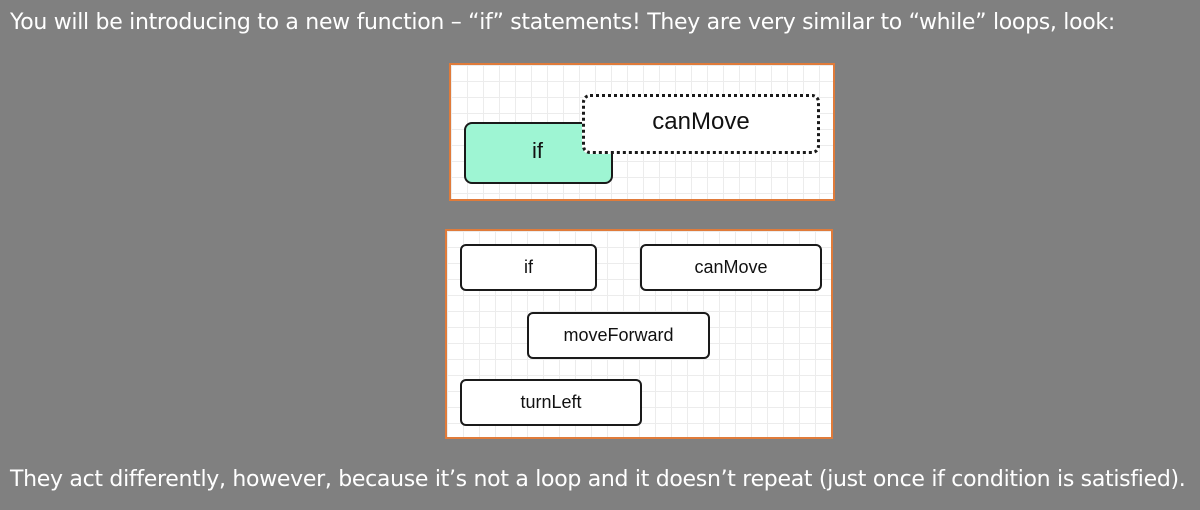 Image resolution: width=1200 pixels, height=510 pixels. Describe the element at coordinates (731, 267) in the screenshot. I see `canmove-block-option: canMove` at that location.